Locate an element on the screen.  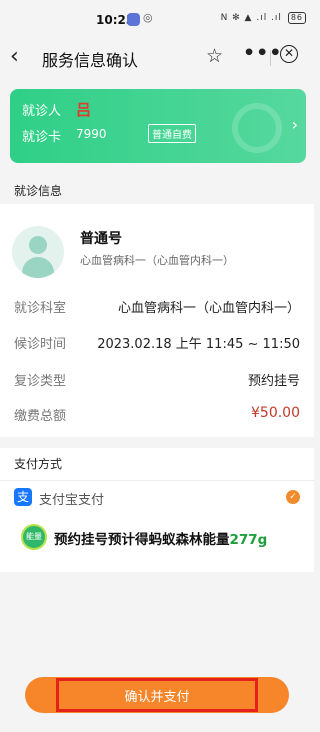
close-icon: ✕ is located at coordinates (289, 54).